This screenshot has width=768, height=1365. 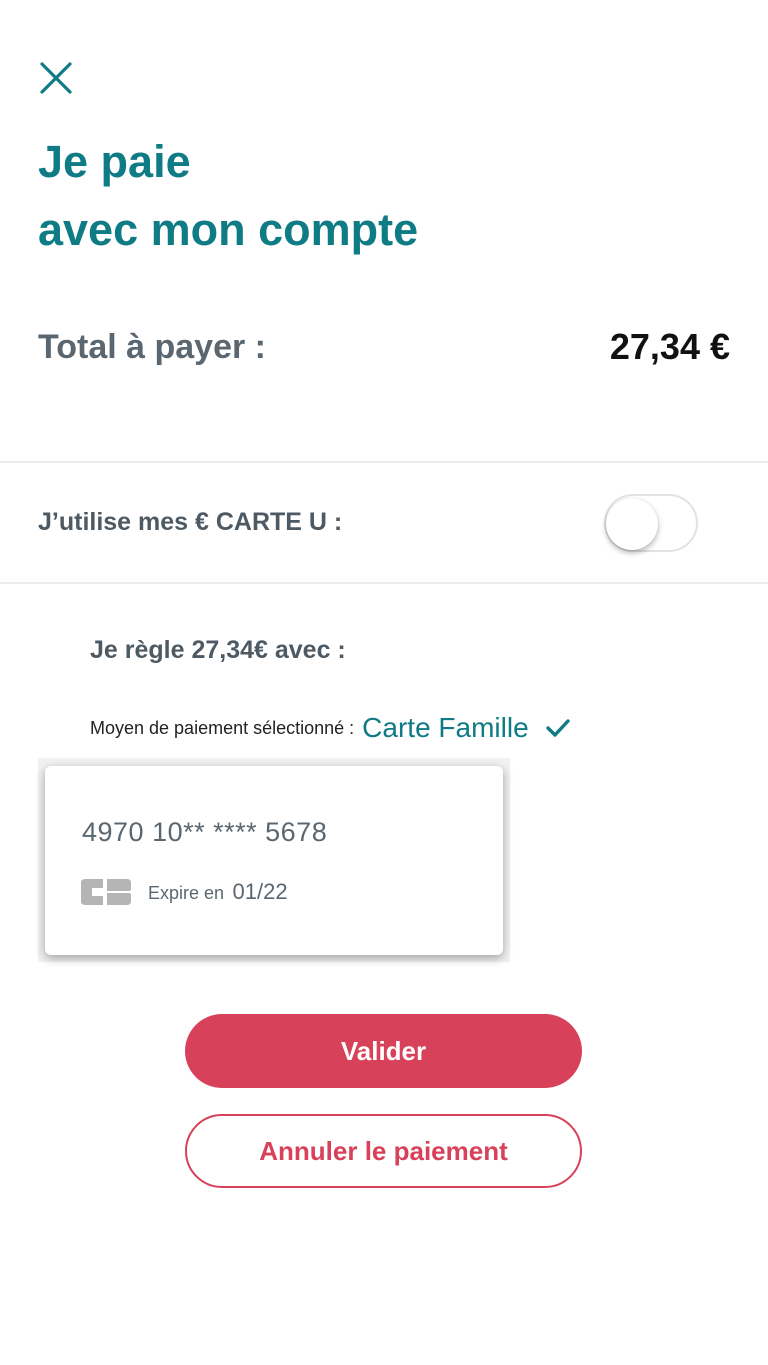 I want to click on validate-button: Valider, so click(x=383, y=1051).